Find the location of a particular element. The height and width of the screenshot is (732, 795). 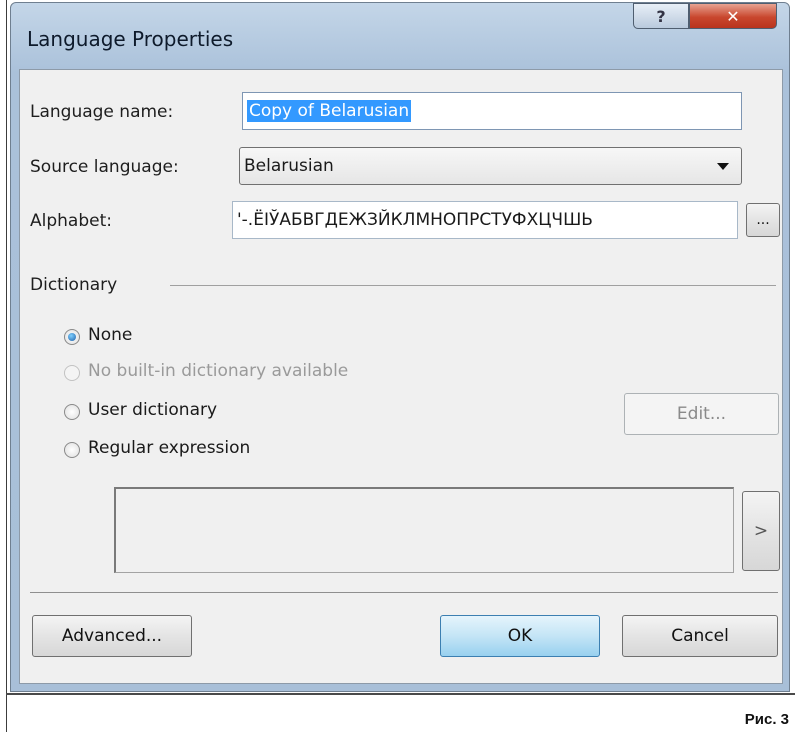

radio-builtin-dictionary-label: No built-in dictionary available is located at coordinates (218, 371).